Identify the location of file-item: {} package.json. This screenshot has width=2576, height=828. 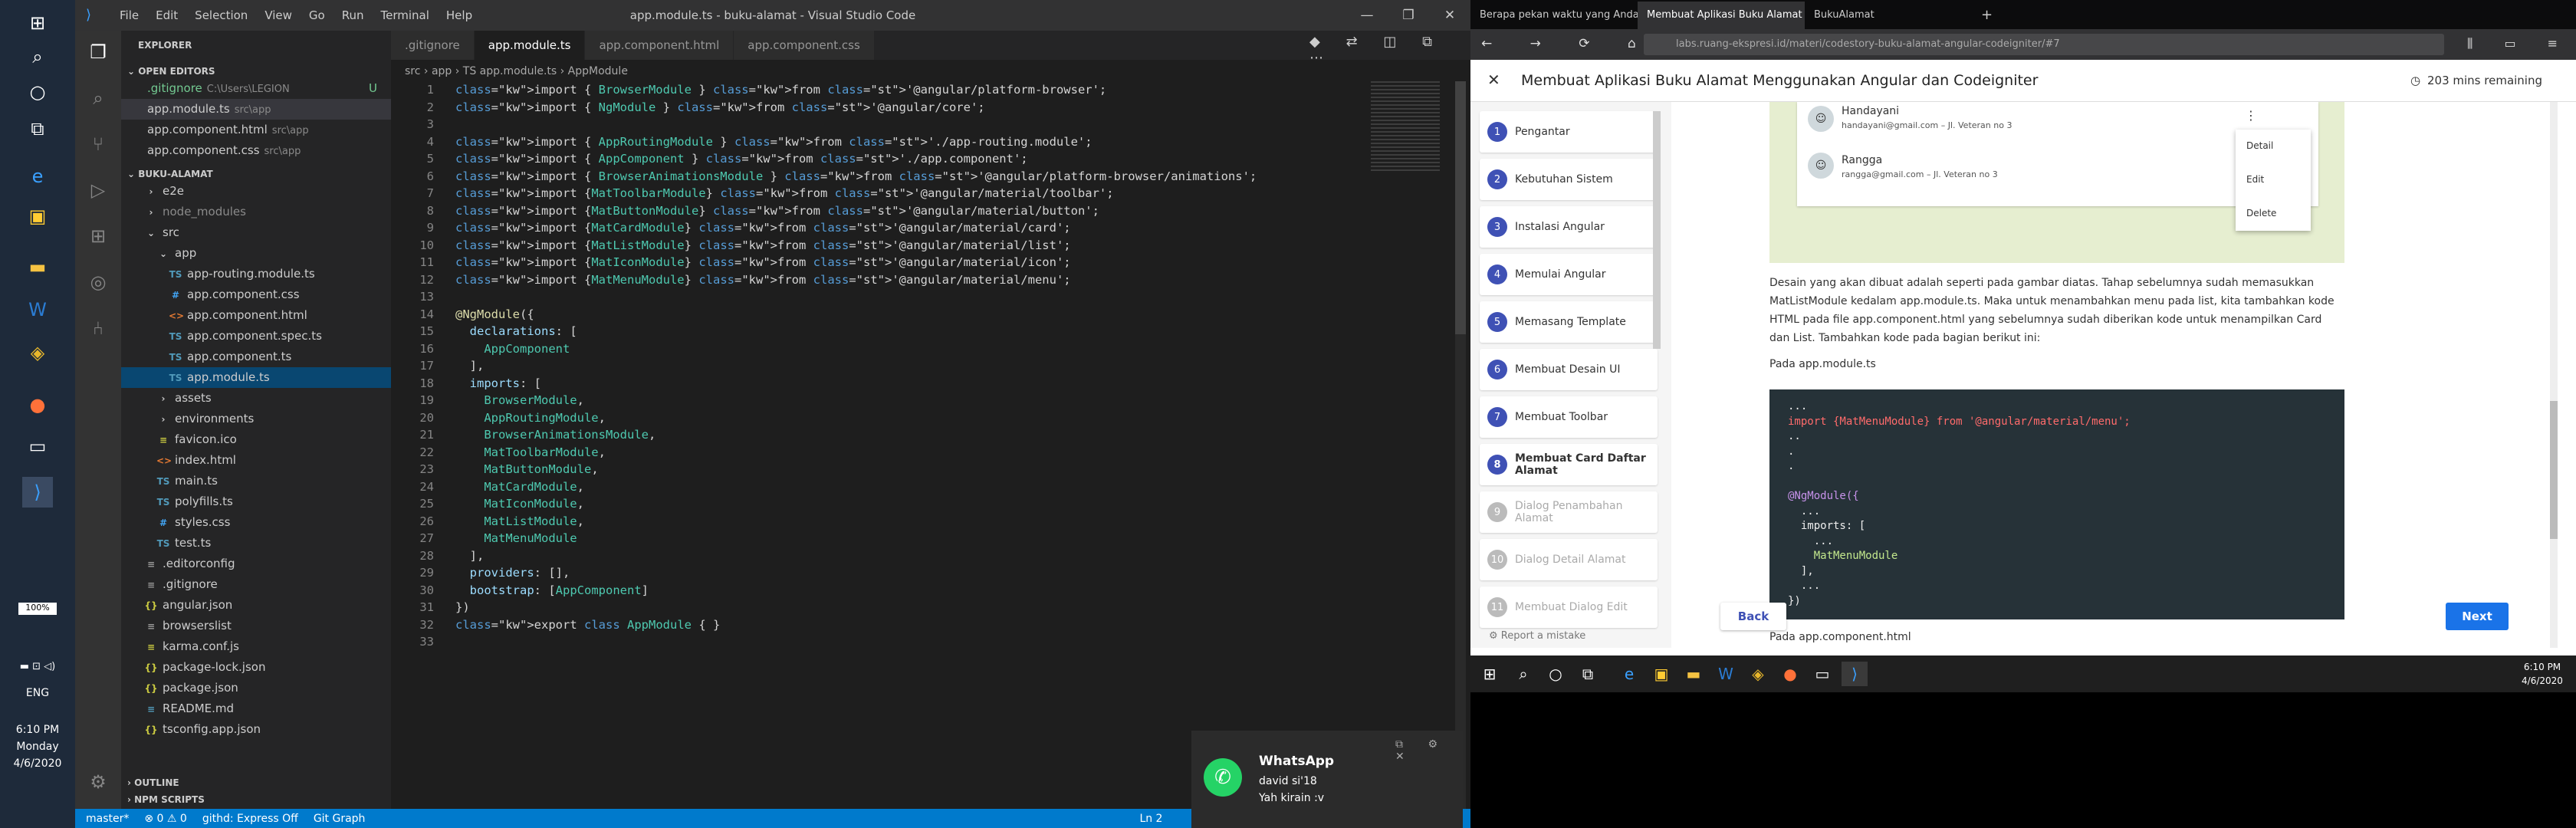
(256, 688).